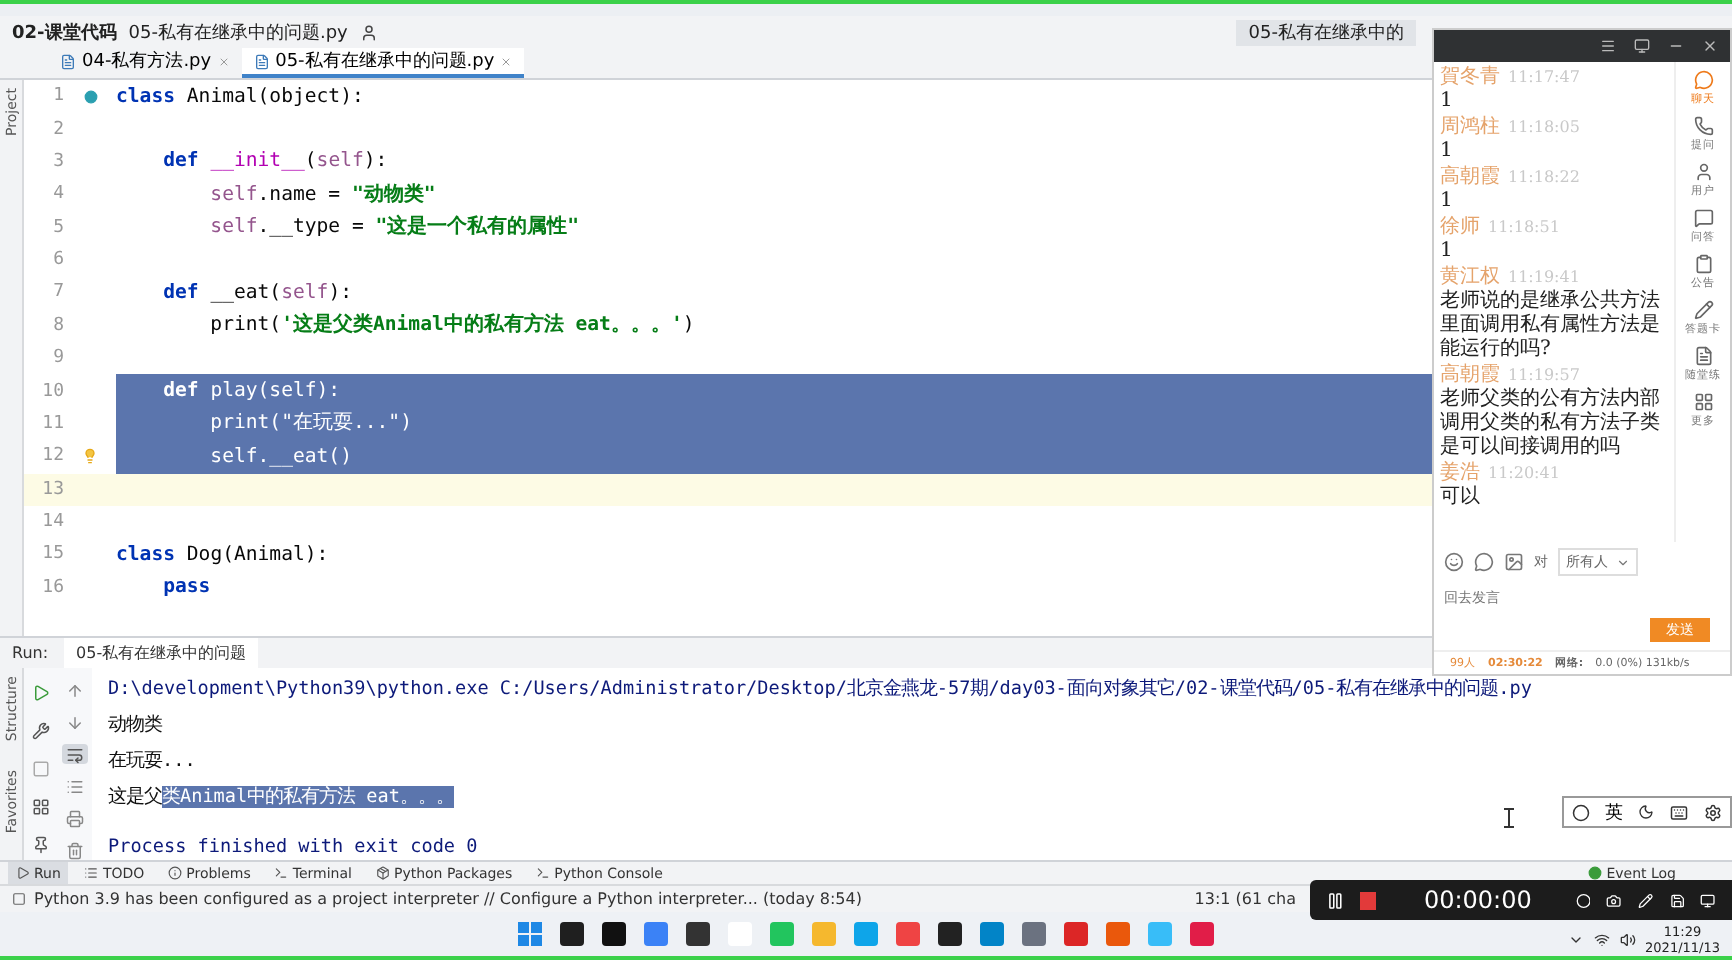 Image resolution: width=1732 pixels, height=960 pixels. Describe the element at coordinates (1335, 900) in the screenshot. I see `pause-icon` at that location.